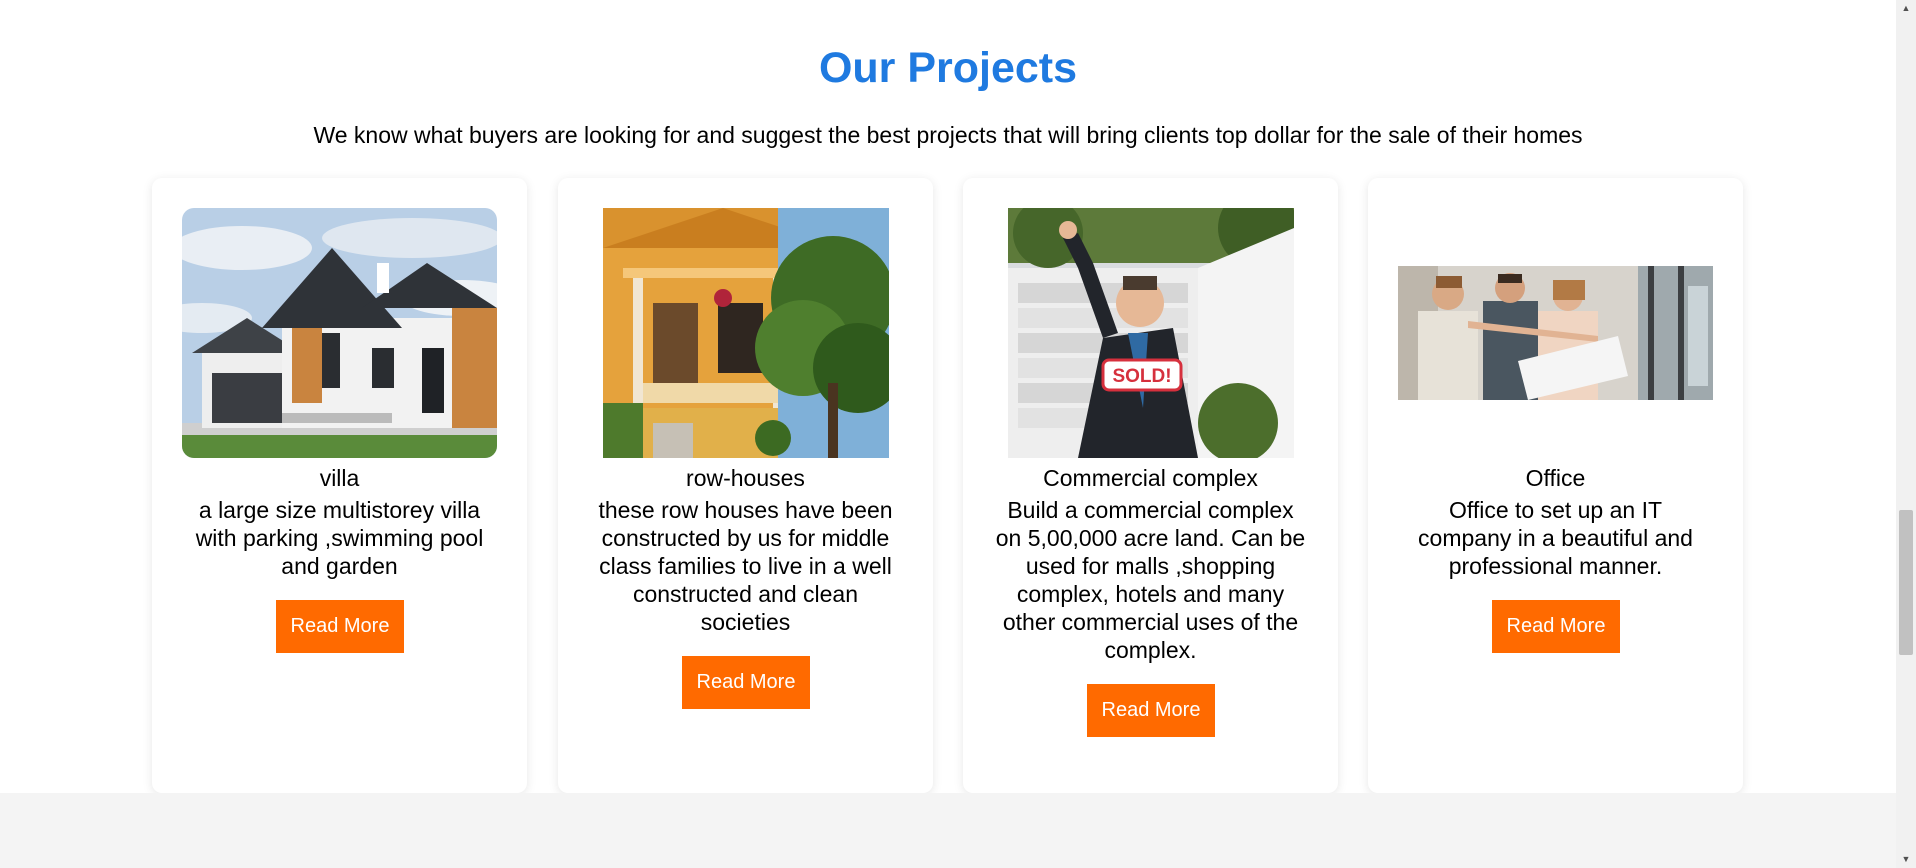 Image resolution: width=1916 pixels, height=868 pixels. What do you see at coordinates (339, 333) in the screenshot?
I see `villa-photo` at bounding box center [339, 333].